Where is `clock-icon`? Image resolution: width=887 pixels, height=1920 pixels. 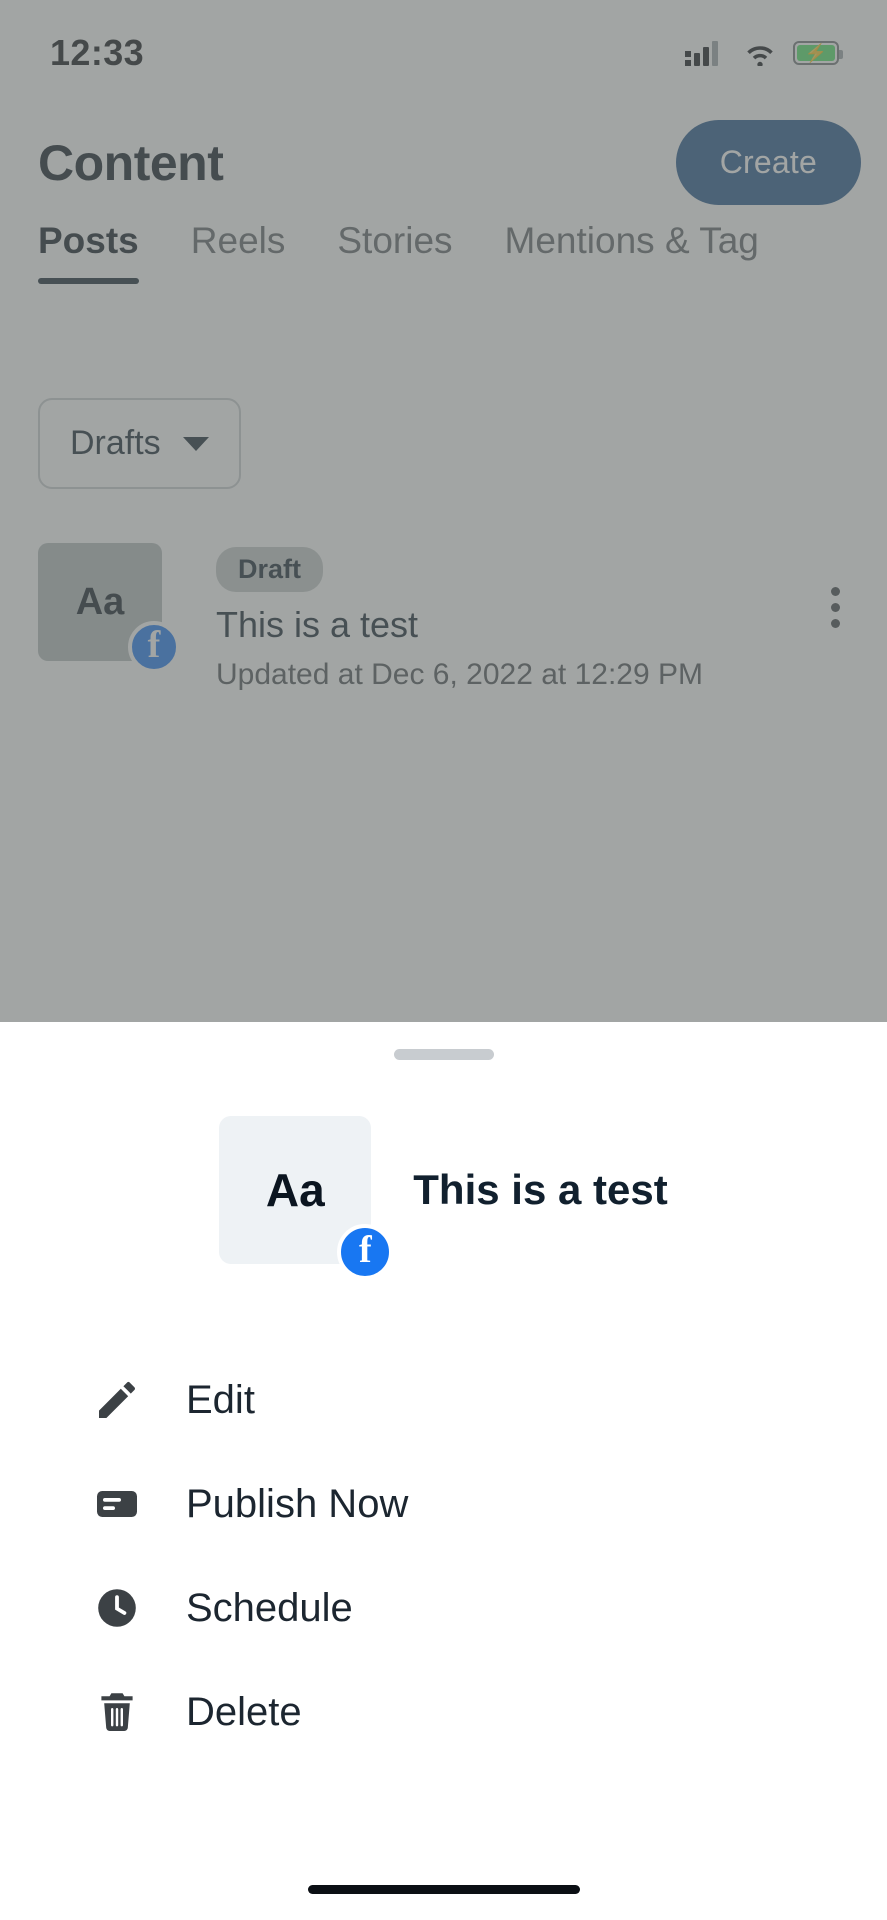
clock-icon is located at coordinates (117, 1608).